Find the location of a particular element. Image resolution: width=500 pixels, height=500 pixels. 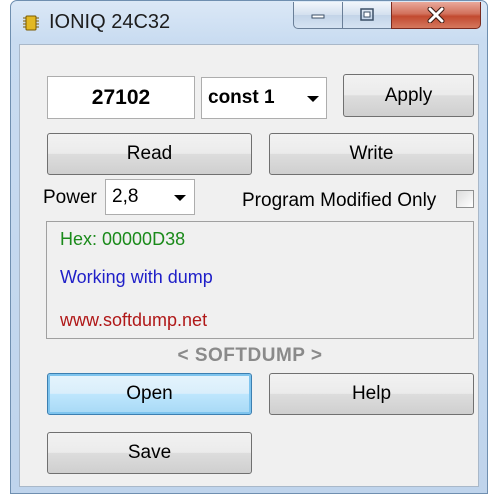

chip-icon is located at coordinates (31, 23).